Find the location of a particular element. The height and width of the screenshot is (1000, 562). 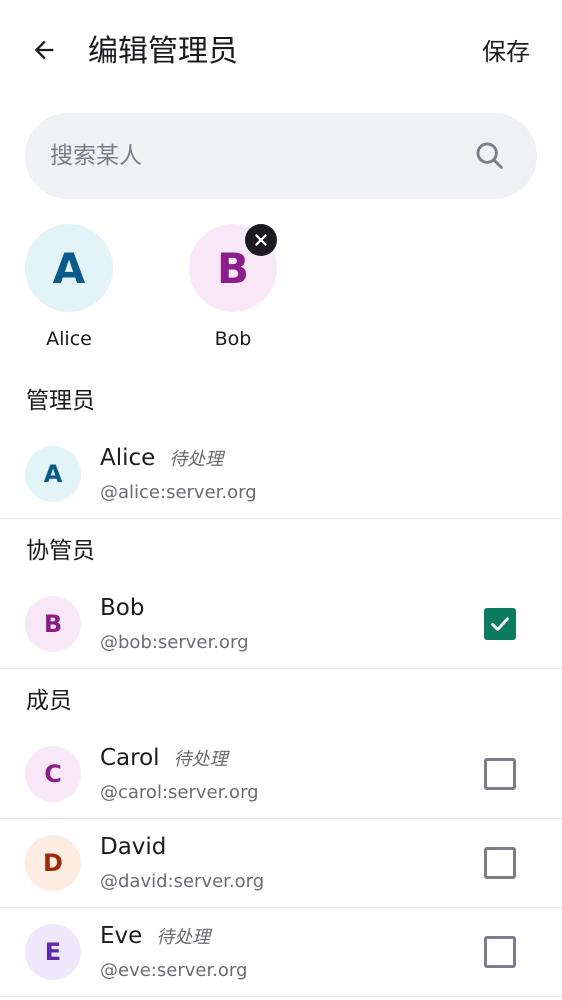

selected-users: A Alice B Bob is located at coordinates (281, 285).